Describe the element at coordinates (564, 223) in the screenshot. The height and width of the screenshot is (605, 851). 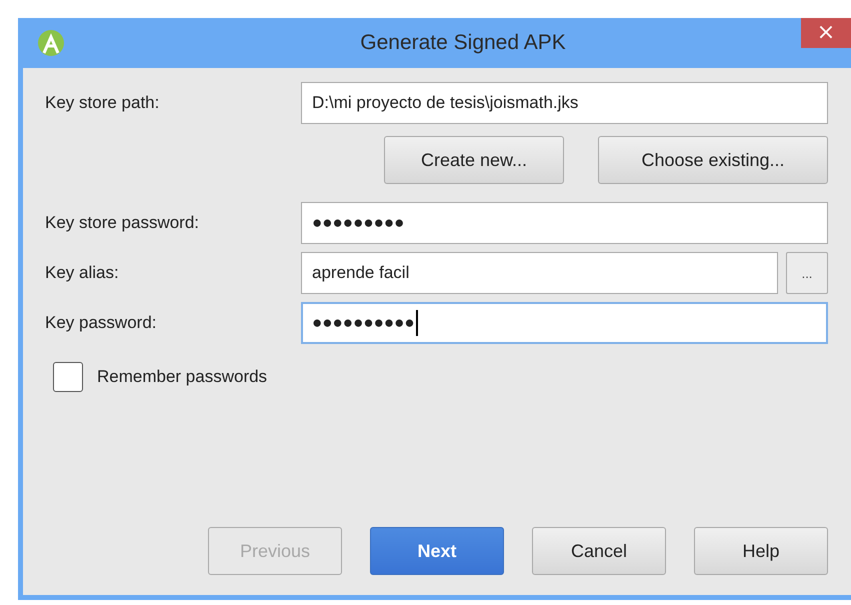
I see `input-field: ●●●●●●●●●` at that location.